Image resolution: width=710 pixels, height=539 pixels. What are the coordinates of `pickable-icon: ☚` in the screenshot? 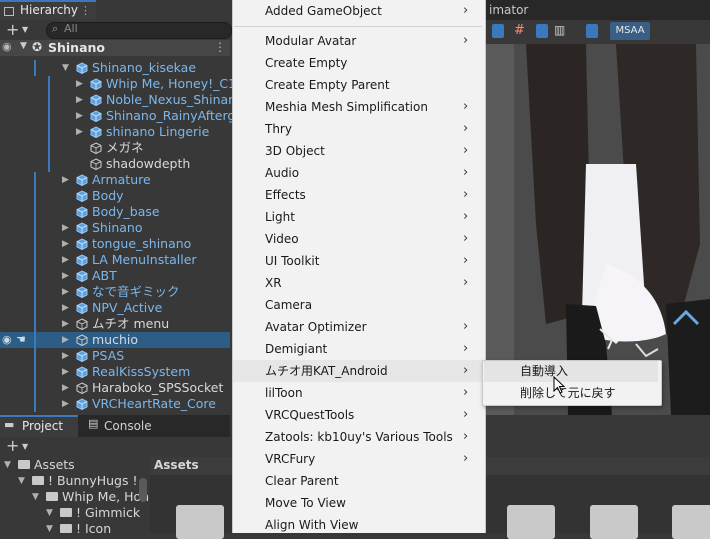 It's located at (21, 340).